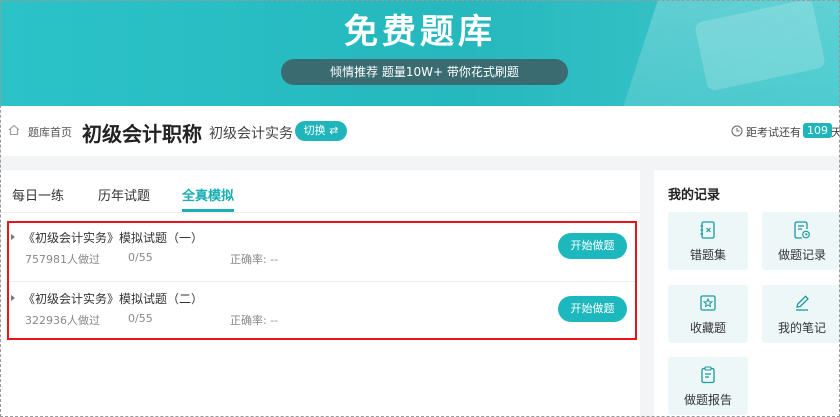 This screenshot has width=840, height=417. I want to click on tab-past-papers: 历年试题, so click(124, 194).